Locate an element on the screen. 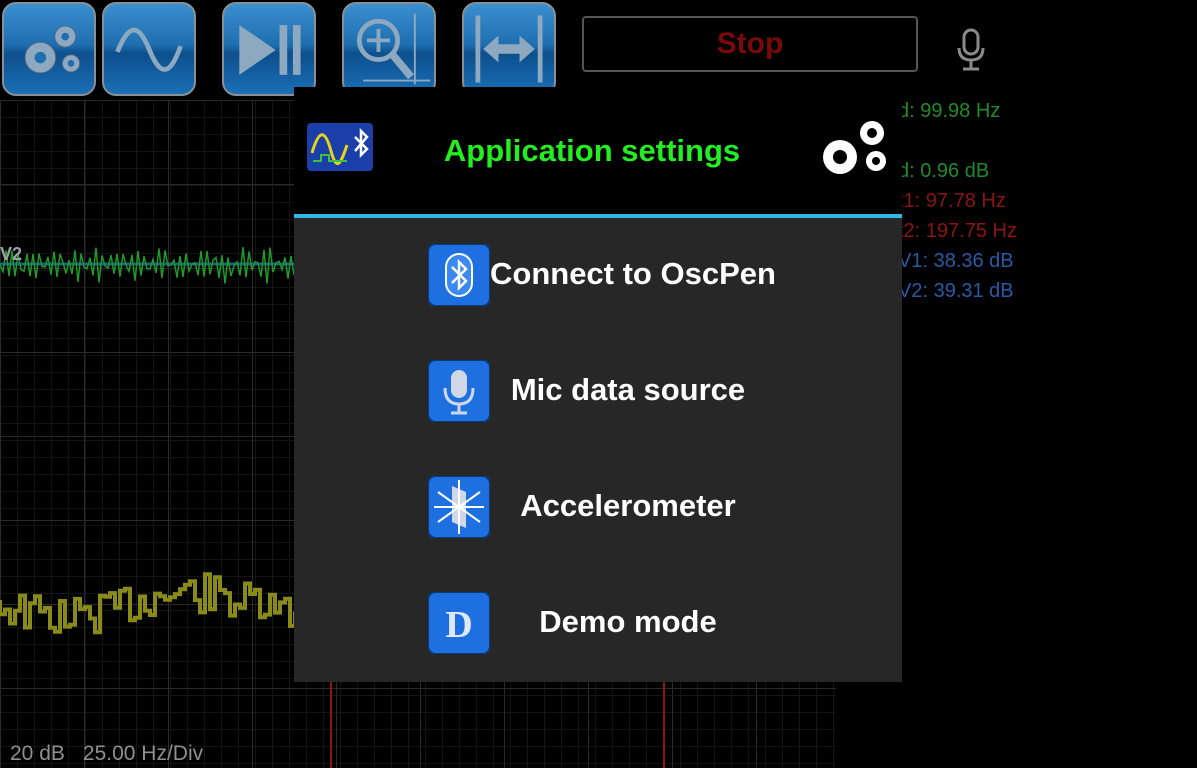  menu-item-label: Accelerometer is located at coordinates (628, 505).